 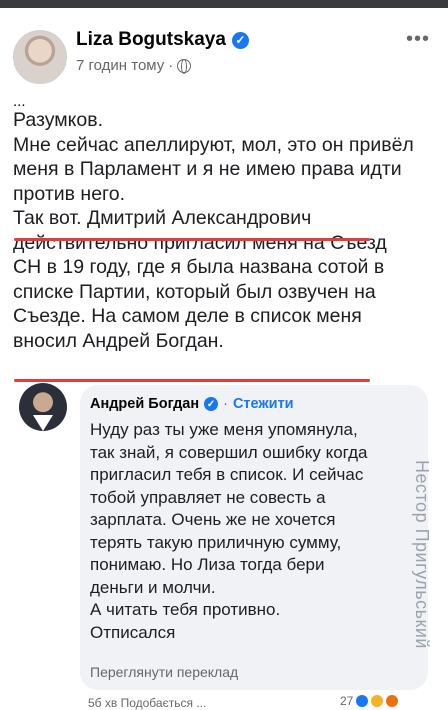 I want to click on post-line: Так вот. Дмитрий Александрович, so click(x=162, y=218).